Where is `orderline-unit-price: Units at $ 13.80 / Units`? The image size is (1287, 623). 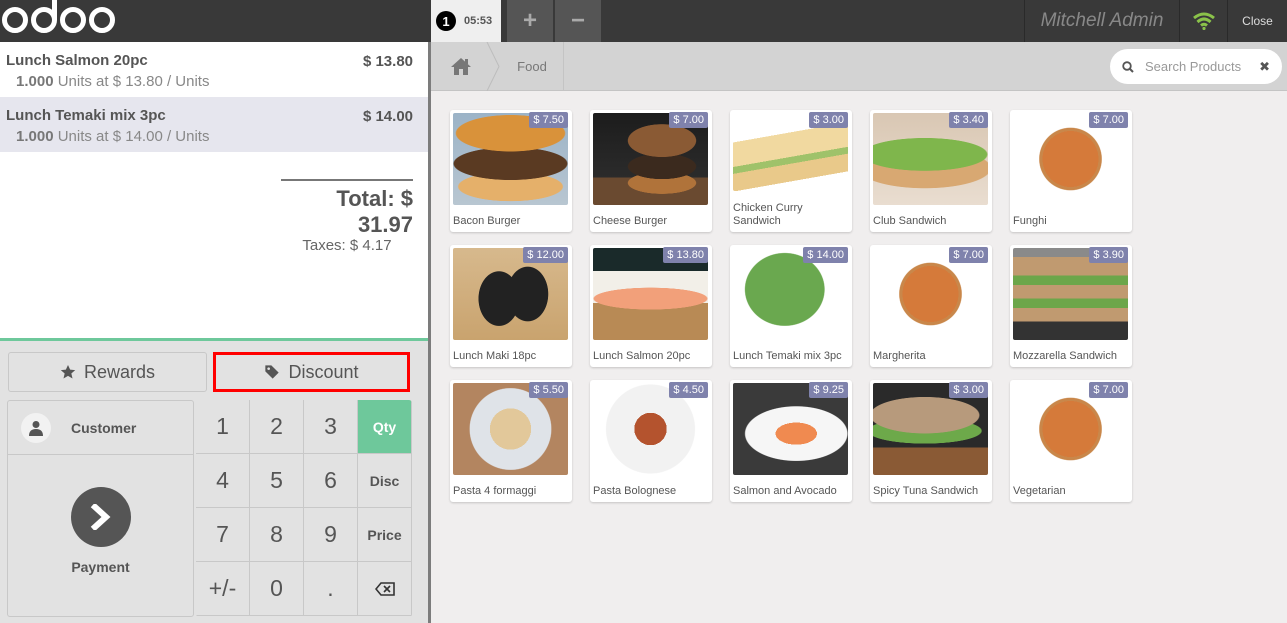
orderline-unit-price: Units at $ 13.80 / Units is located at coordinates (133, 81).